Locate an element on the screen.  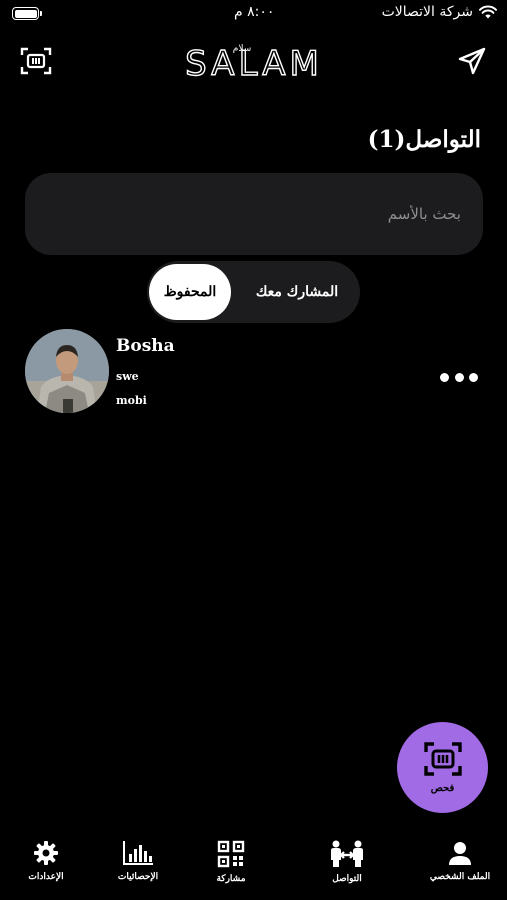
contact-company: mobi is located at coordinates (131, 400).